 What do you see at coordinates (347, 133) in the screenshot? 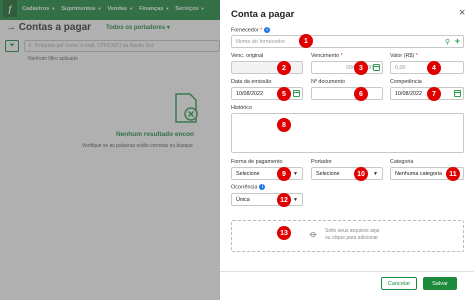
I see `historico-textarea` at bounding box center [347, 133].